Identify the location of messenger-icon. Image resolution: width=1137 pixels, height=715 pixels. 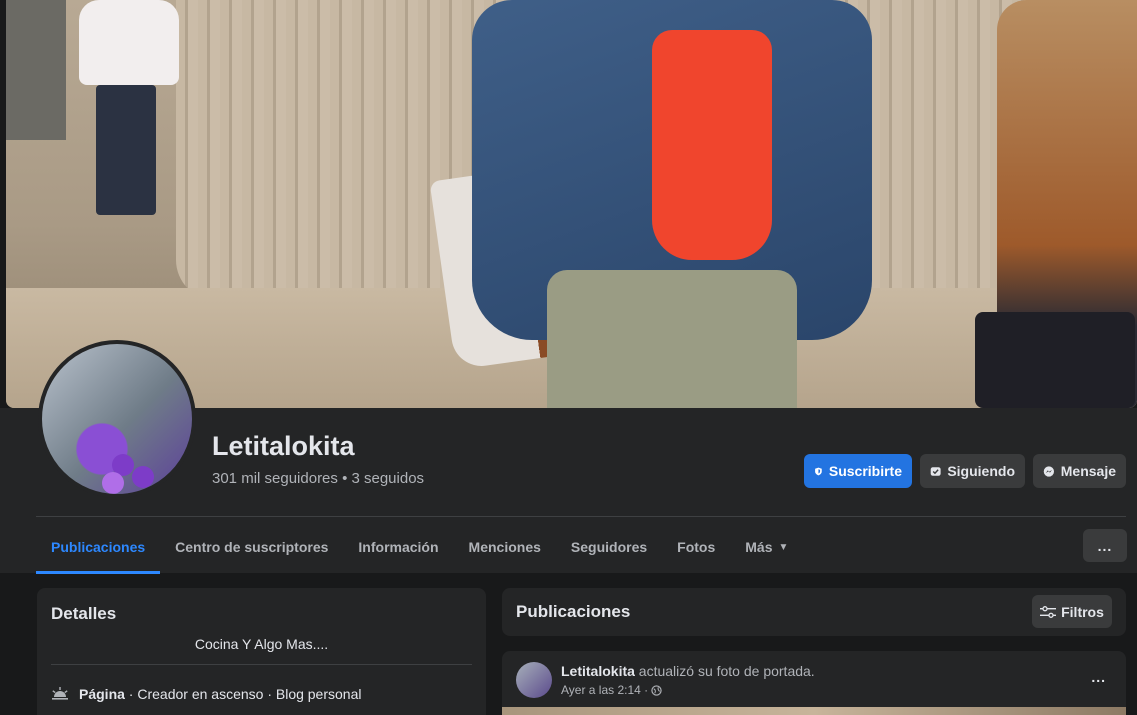
(1049, 471).